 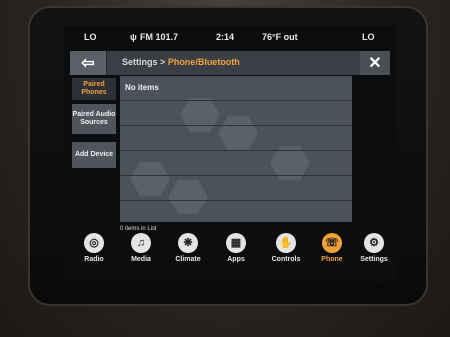 I want to click on nav-radio: ◎ Radio, so click(x=94, y=256).